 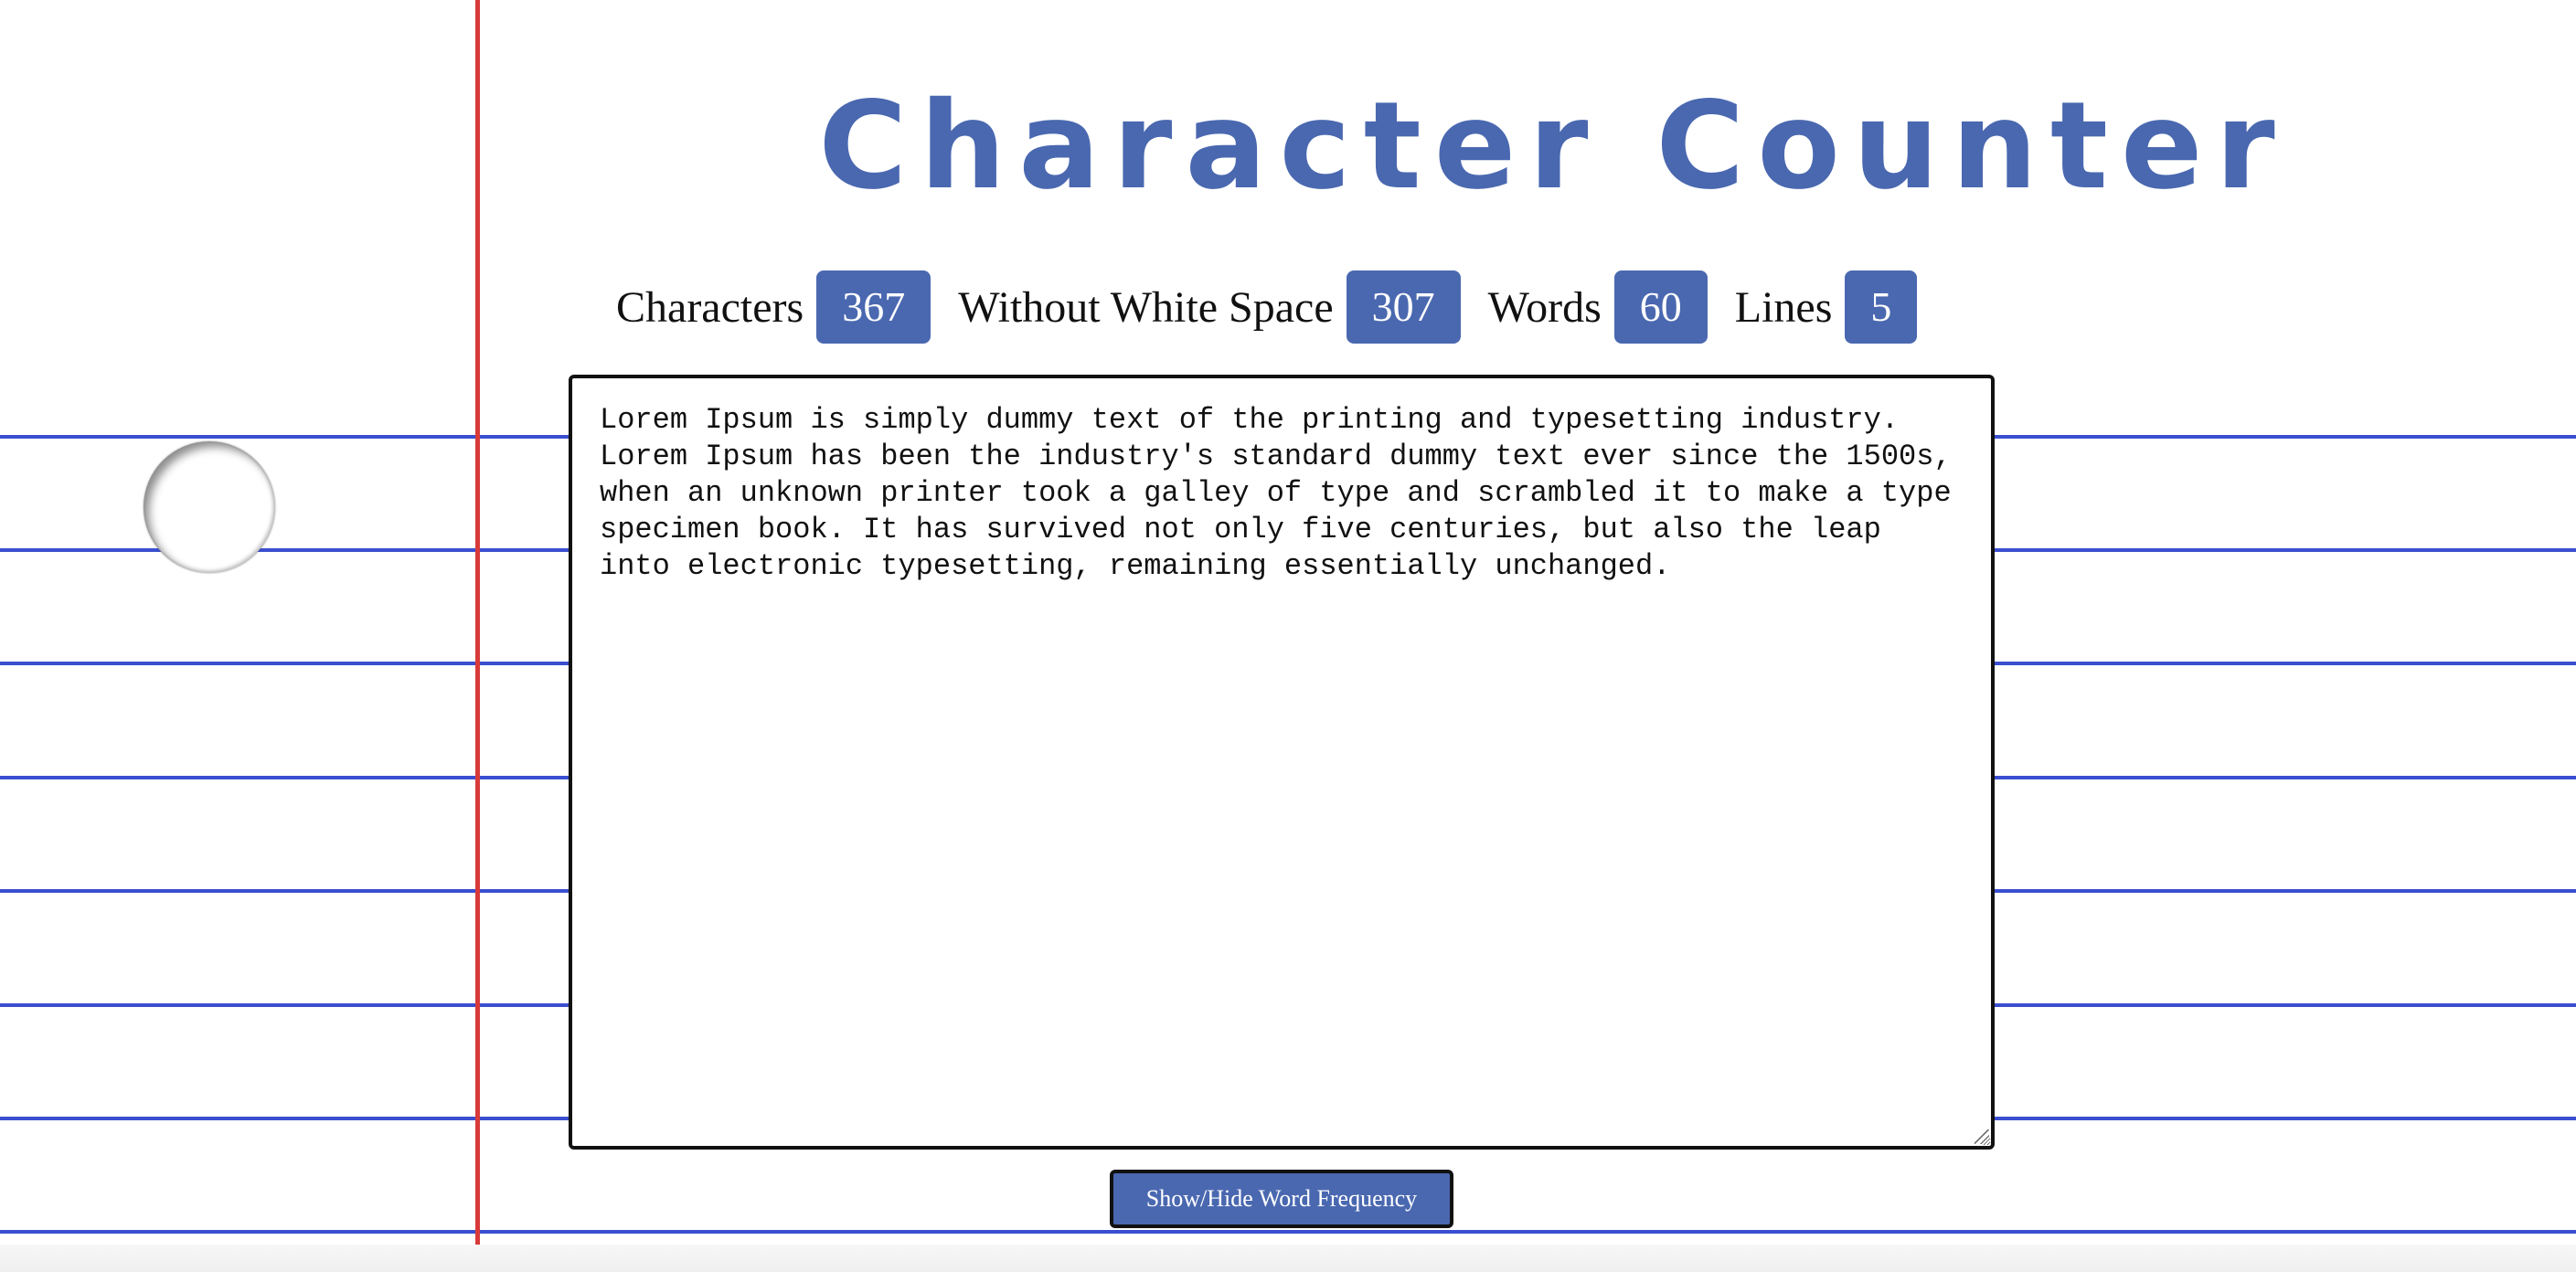 What do you see at coordinates (873, 307) in the screenshot?
I see `characters-count-badge: 367` at bounding box center [873, 307].